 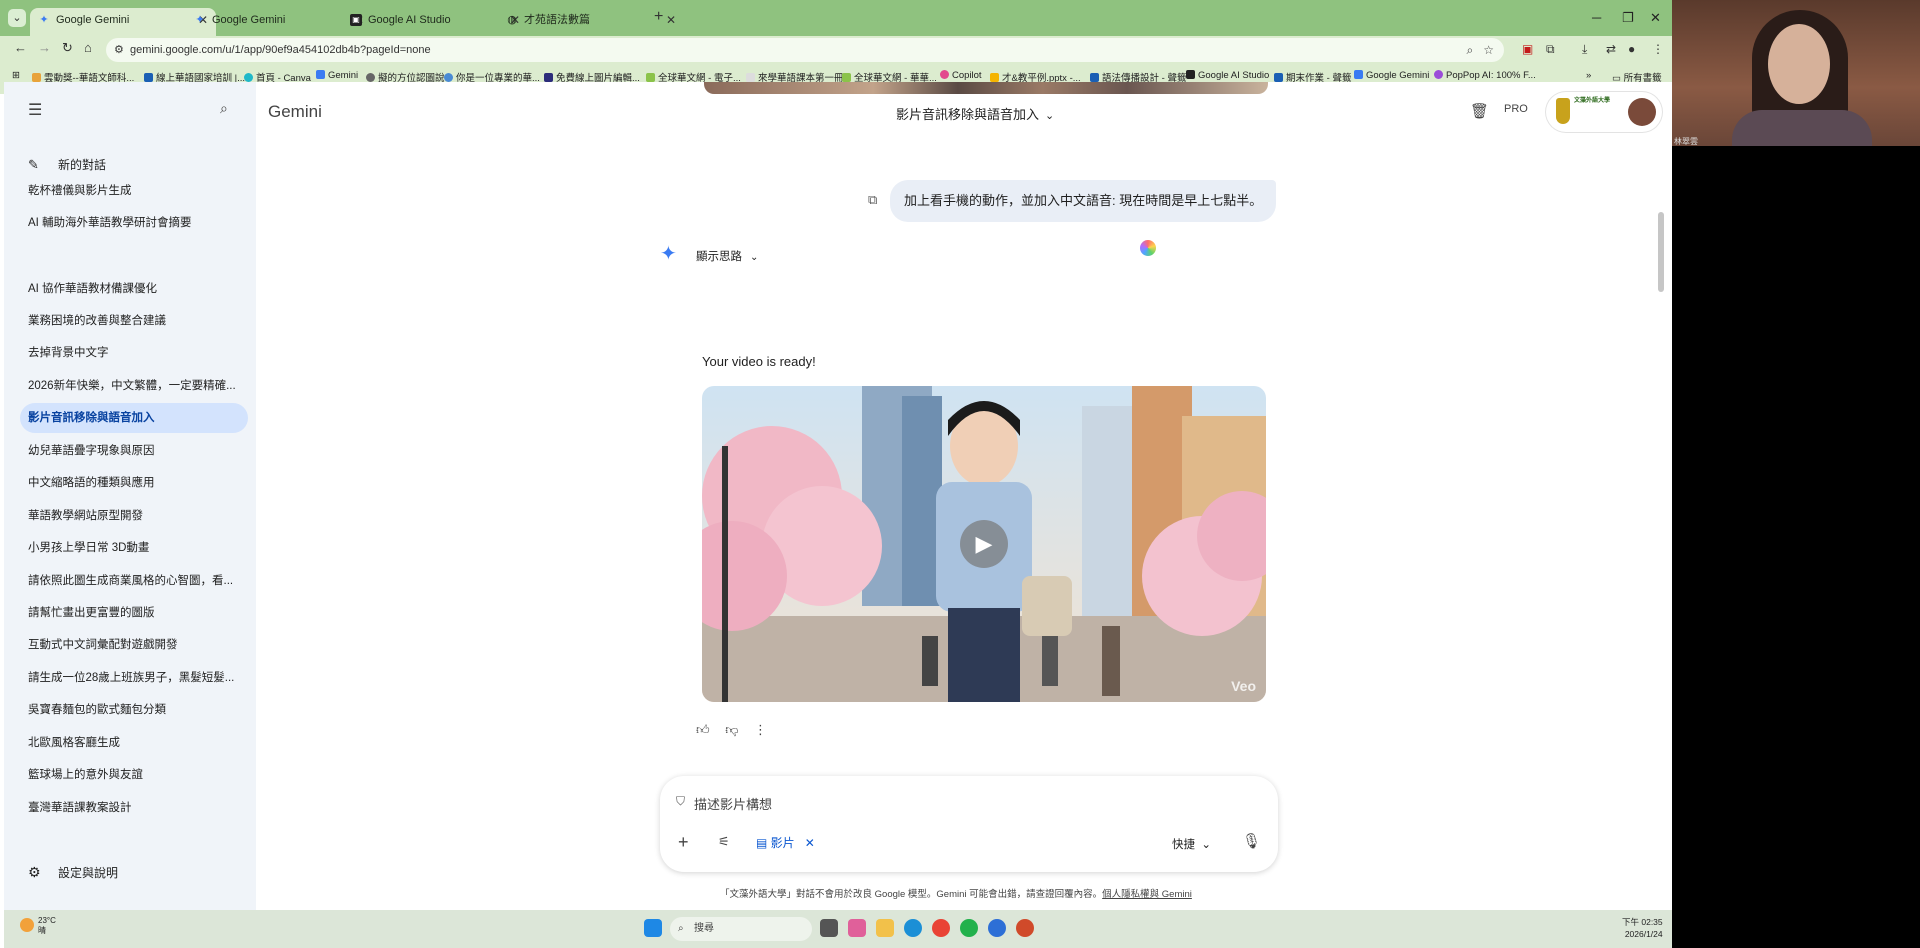 What do you see at coordinates (20, 47) in the screenshot?
I see `back-icon: ←` at bounding box center [20, 47].